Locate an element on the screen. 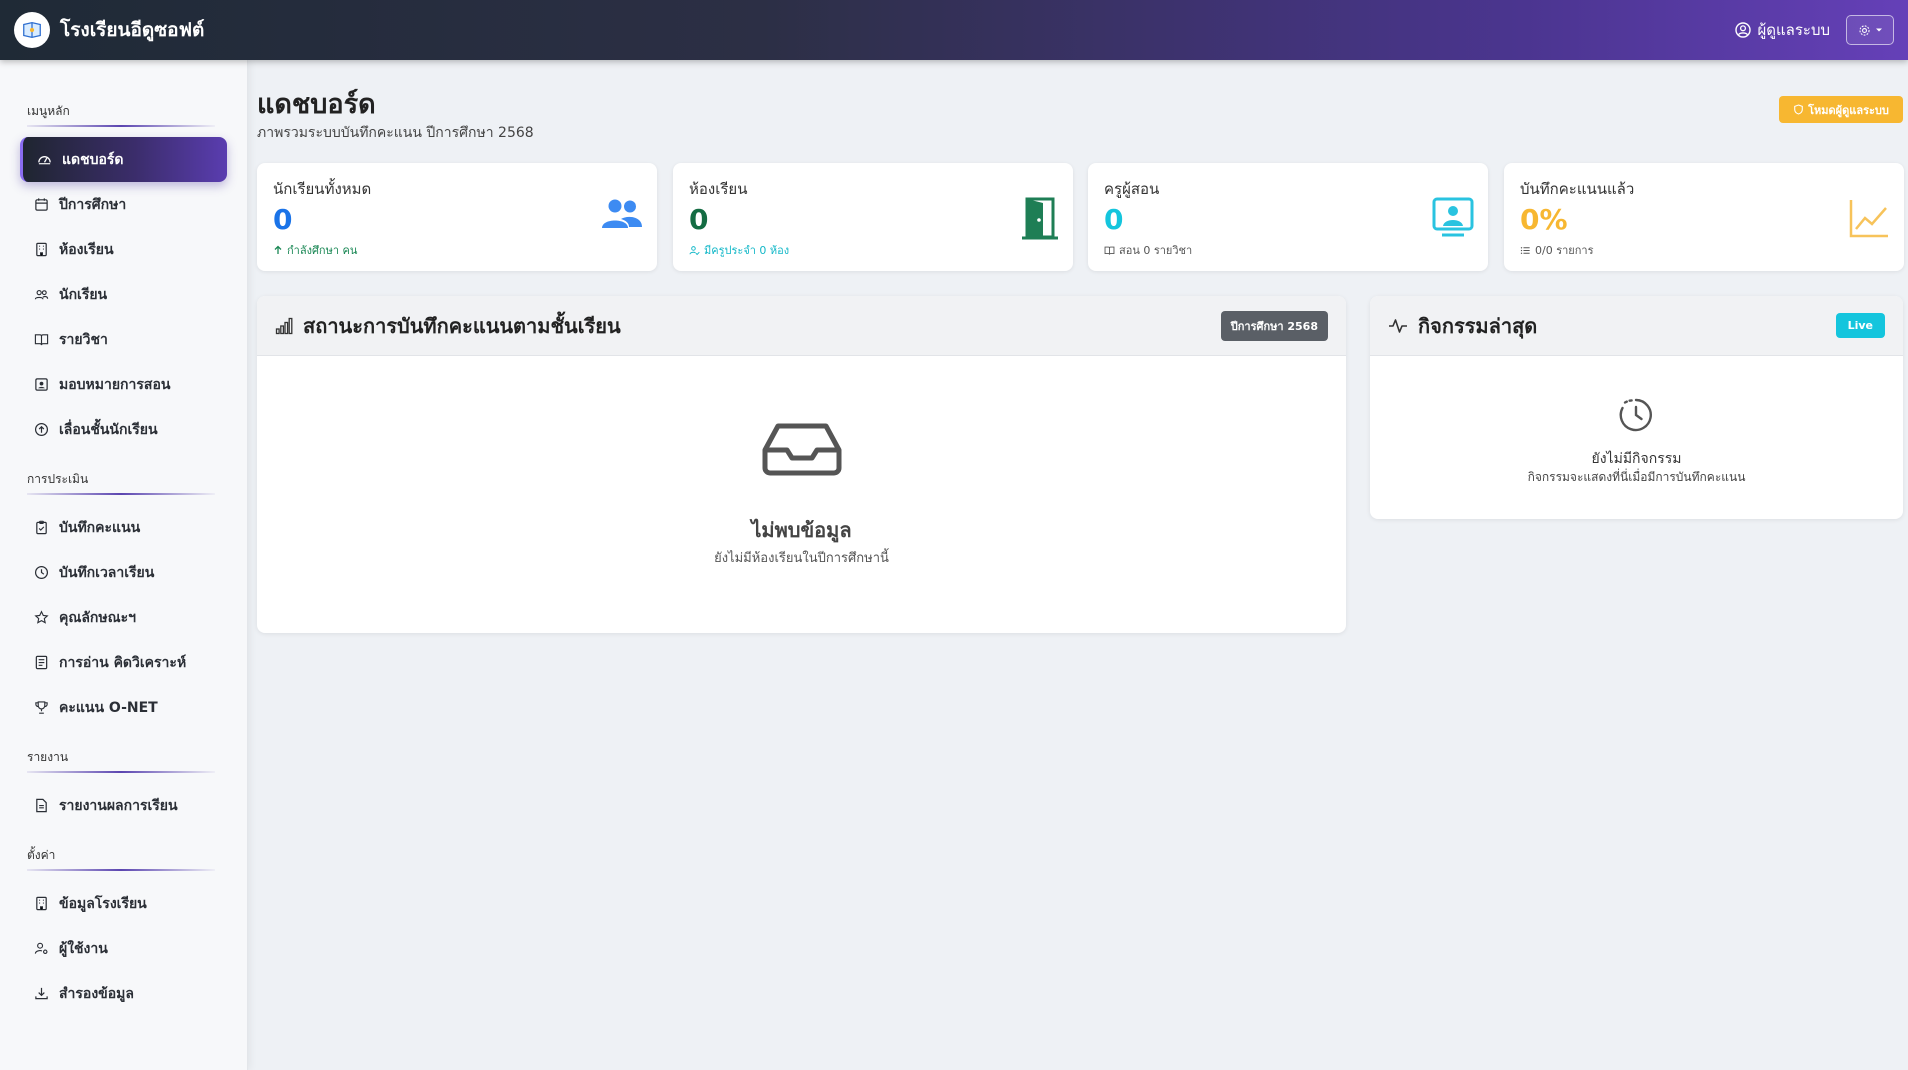 Image resolution: width=1908 pixels, height=1070 pixels. clipboard-icon is located at coordinates (41, 527).